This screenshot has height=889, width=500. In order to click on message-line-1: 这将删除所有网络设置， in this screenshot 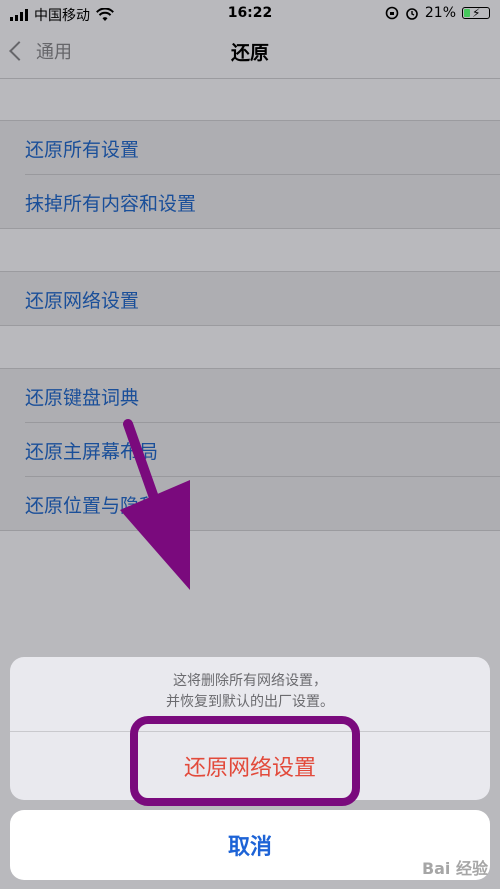, I will do `click(250, 681)`.